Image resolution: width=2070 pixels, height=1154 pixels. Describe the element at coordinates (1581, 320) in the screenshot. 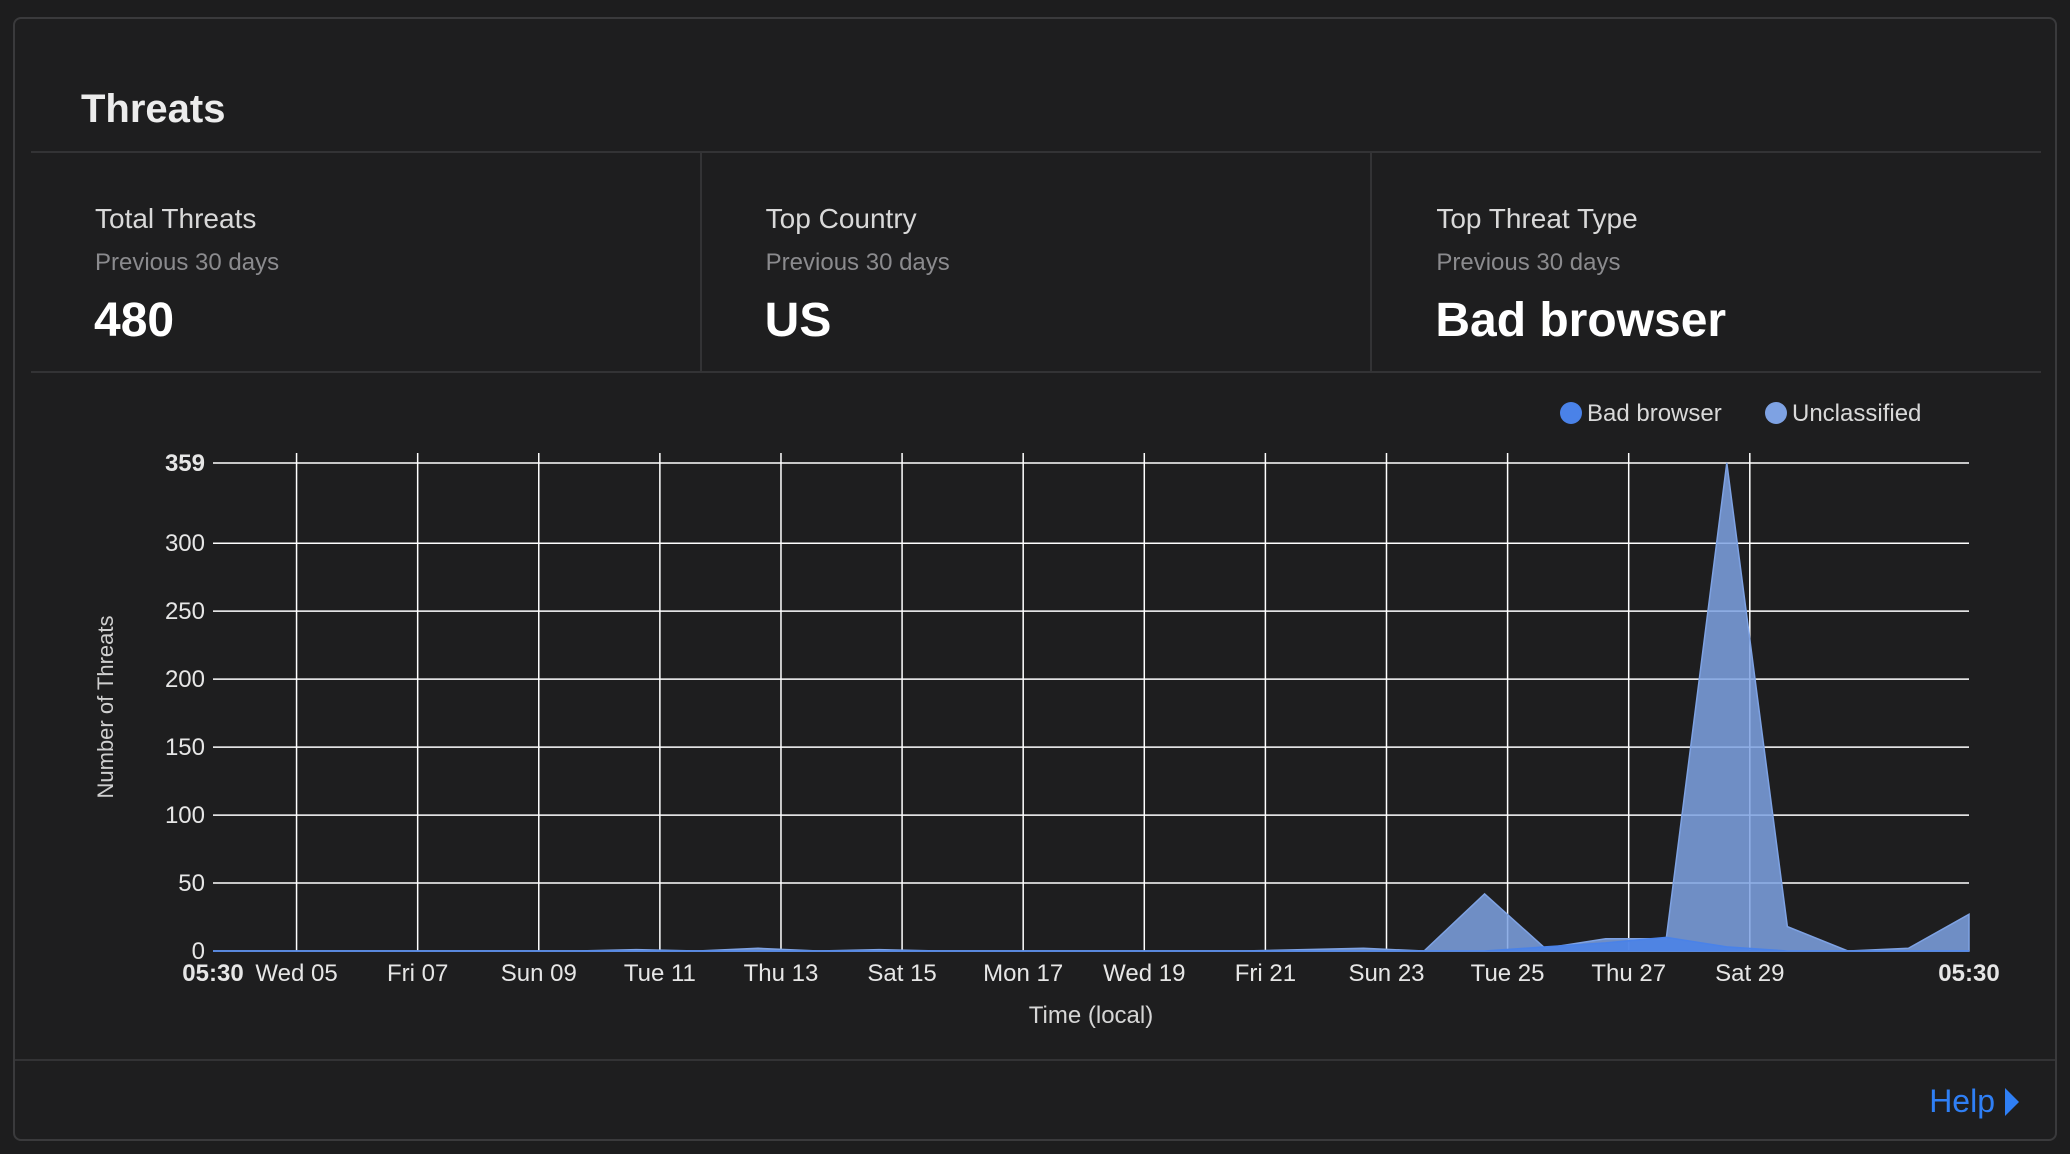

I see `stat-value: Bad browser` at that location.